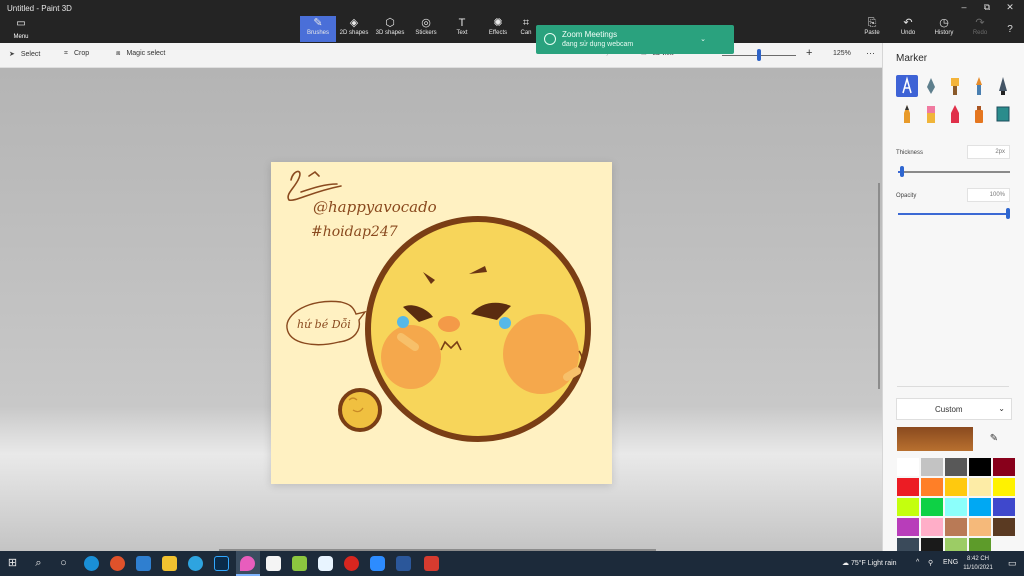 Image resolution: width=1024 pixels, height=576 pixels. I want to click on color-palette, so click(956, 507).